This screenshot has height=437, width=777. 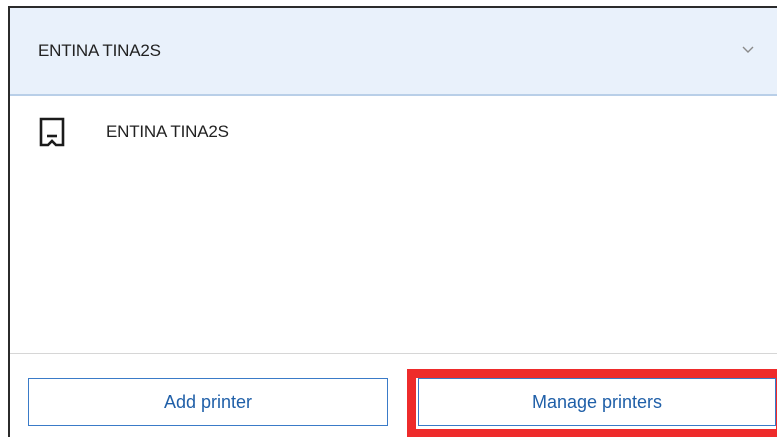 I want to click on footer-divider, so click(x=393, y=353).